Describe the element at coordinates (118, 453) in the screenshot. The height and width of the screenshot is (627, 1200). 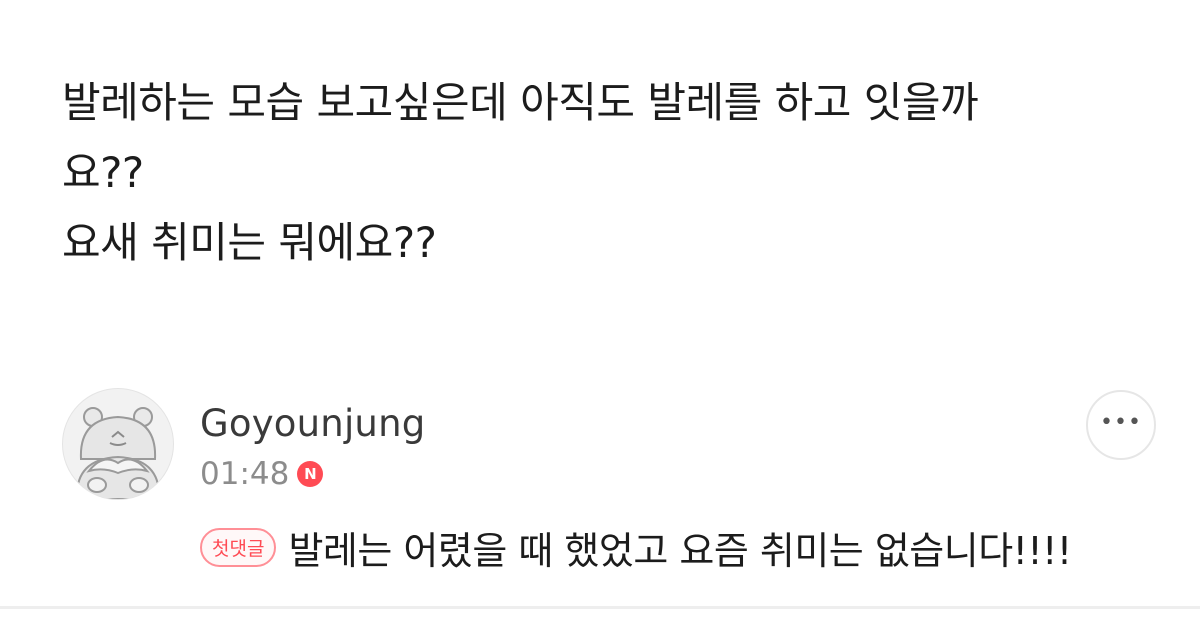
I see `bear-avatar-icon` at that location.